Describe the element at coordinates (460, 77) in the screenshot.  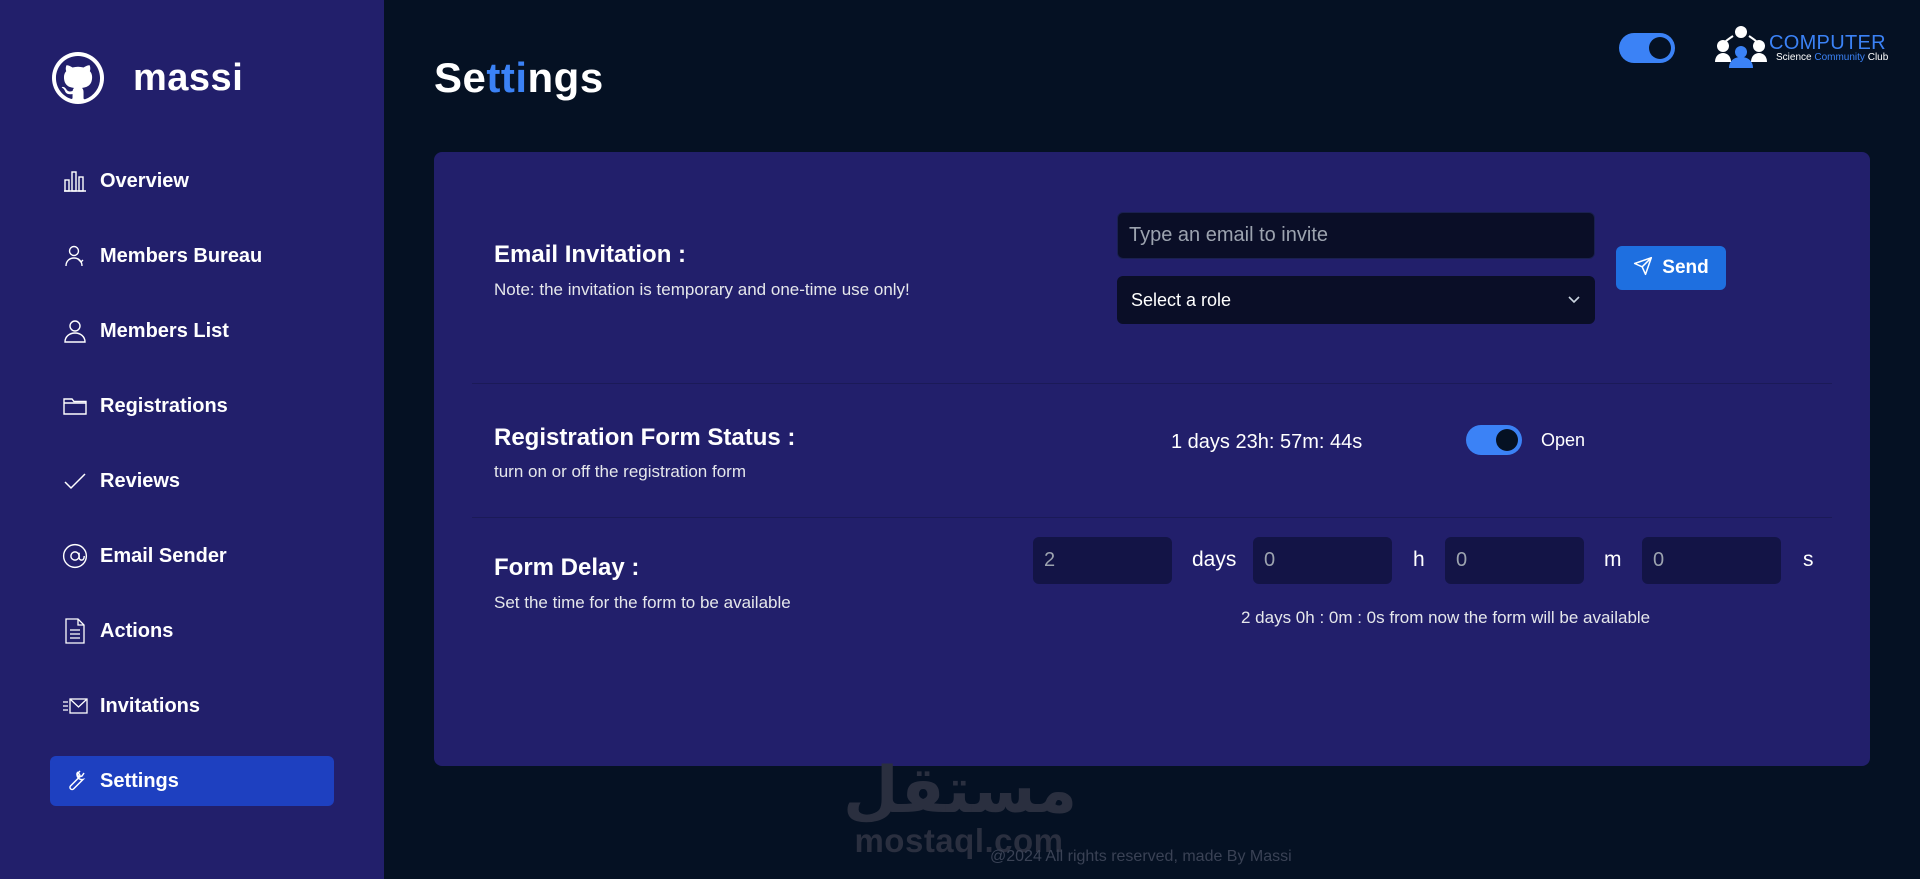
I see `page-title-part: Se` at that location.